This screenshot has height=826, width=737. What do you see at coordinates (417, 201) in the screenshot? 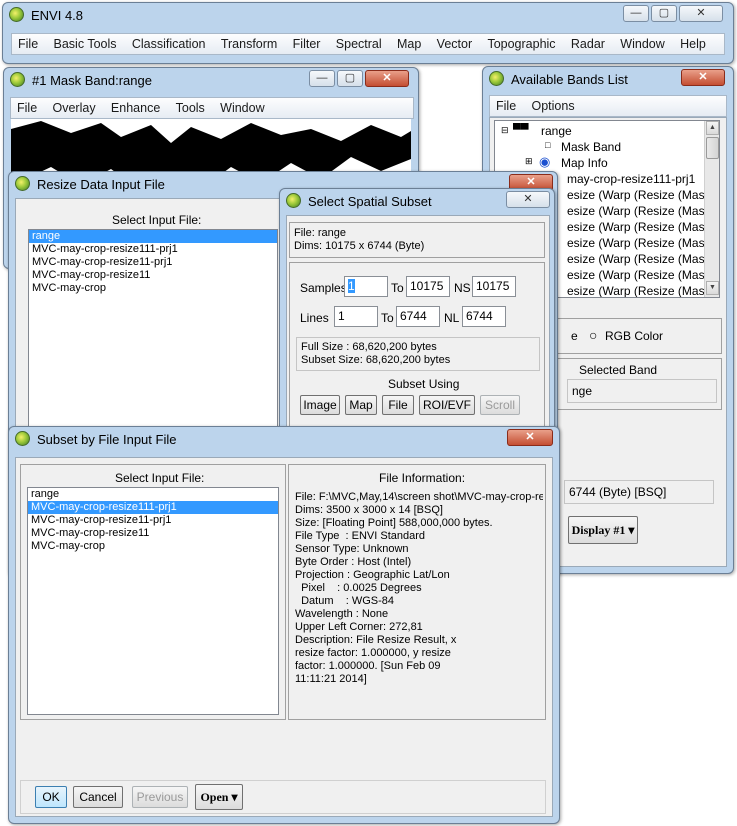
I see `subset-titlebar: Select Spatial Subset ✕` at bounding box center [417, 201].